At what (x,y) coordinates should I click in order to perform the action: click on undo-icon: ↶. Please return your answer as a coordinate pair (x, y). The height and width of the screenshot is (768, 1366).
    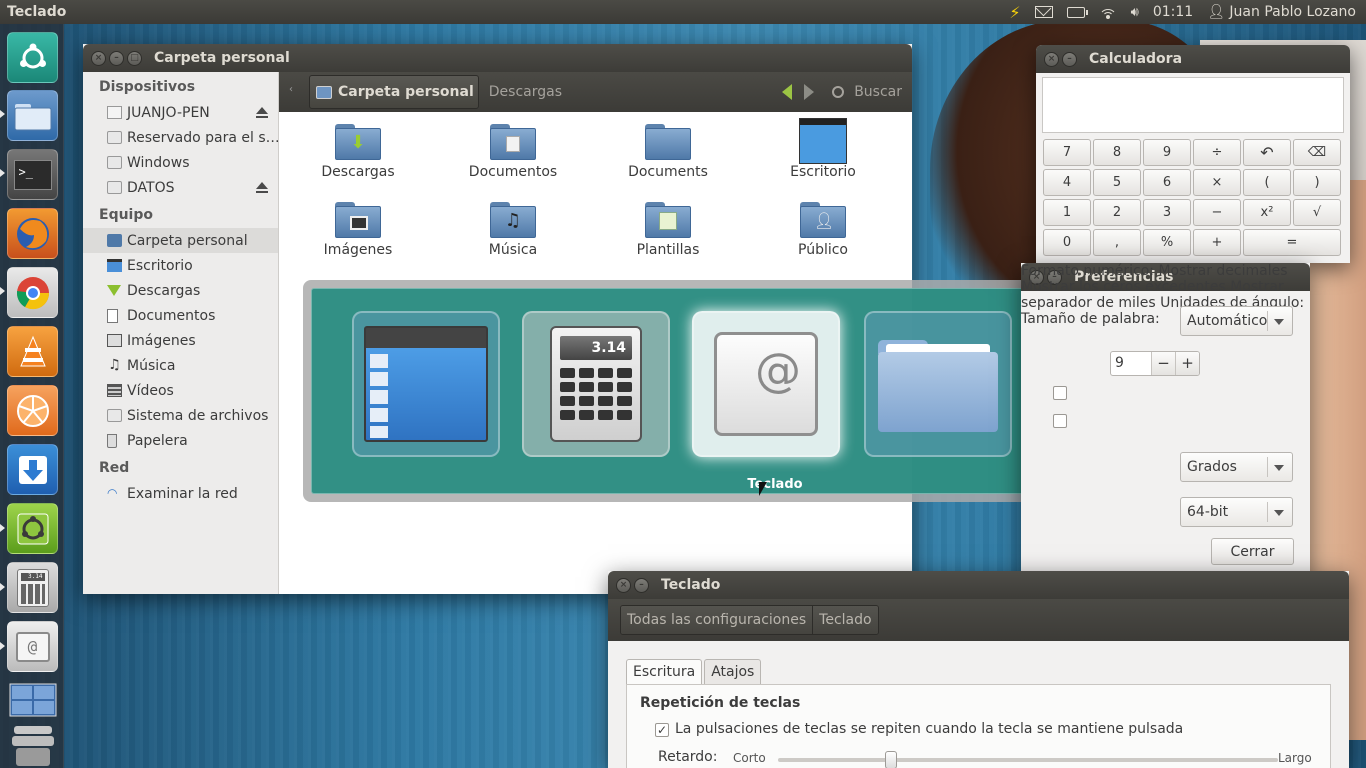
    Looking at the image, I should click on (1267, 152).